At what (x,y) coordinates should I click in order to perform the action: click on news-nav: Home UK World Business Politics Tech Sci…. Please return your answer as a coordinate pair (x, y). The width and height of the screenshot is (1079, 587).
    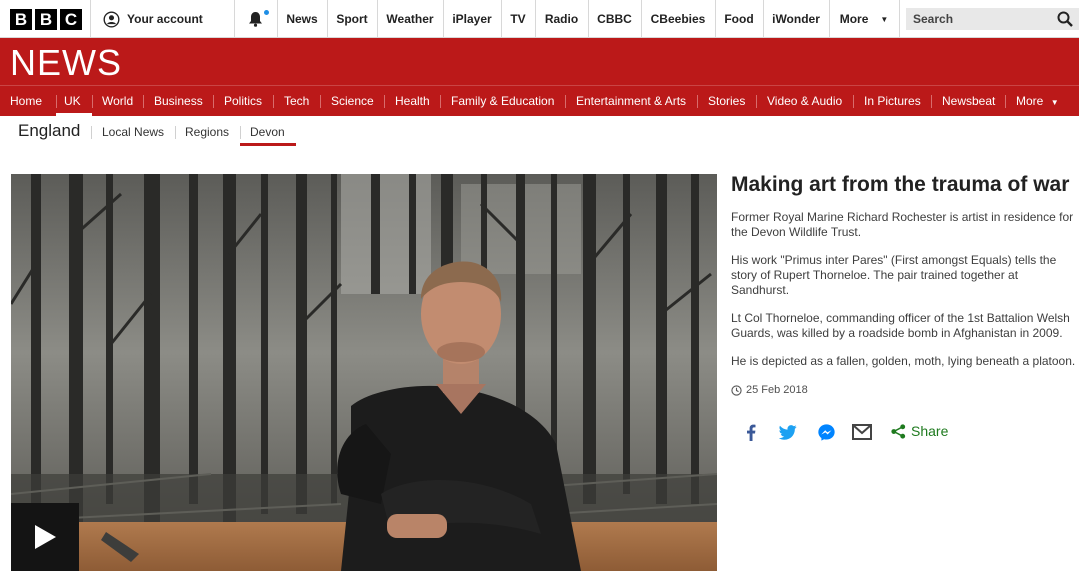
    Looking at the image, I should click on (539, 101).